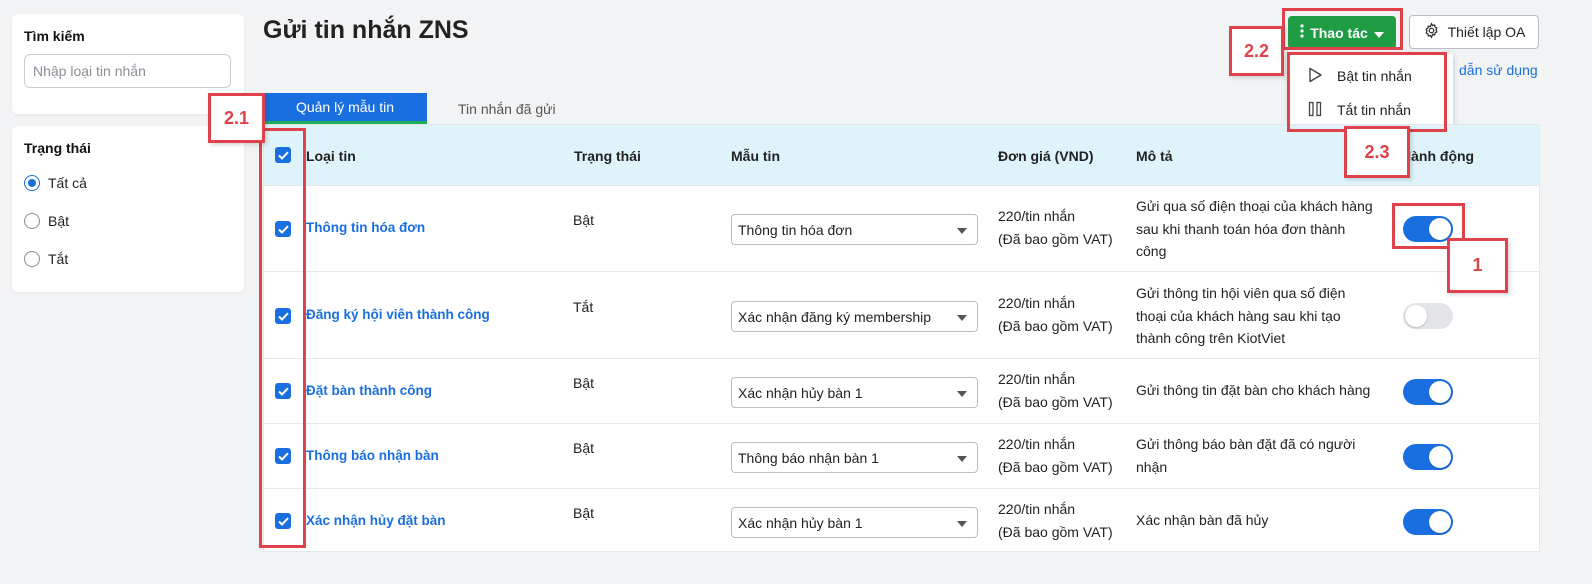 Image resolution: width=1592 pixels, height=584 pixels. Describe the element at coordinates (128, 183) in the screenshot. I see `status-option-all: Tất cả` at that location.